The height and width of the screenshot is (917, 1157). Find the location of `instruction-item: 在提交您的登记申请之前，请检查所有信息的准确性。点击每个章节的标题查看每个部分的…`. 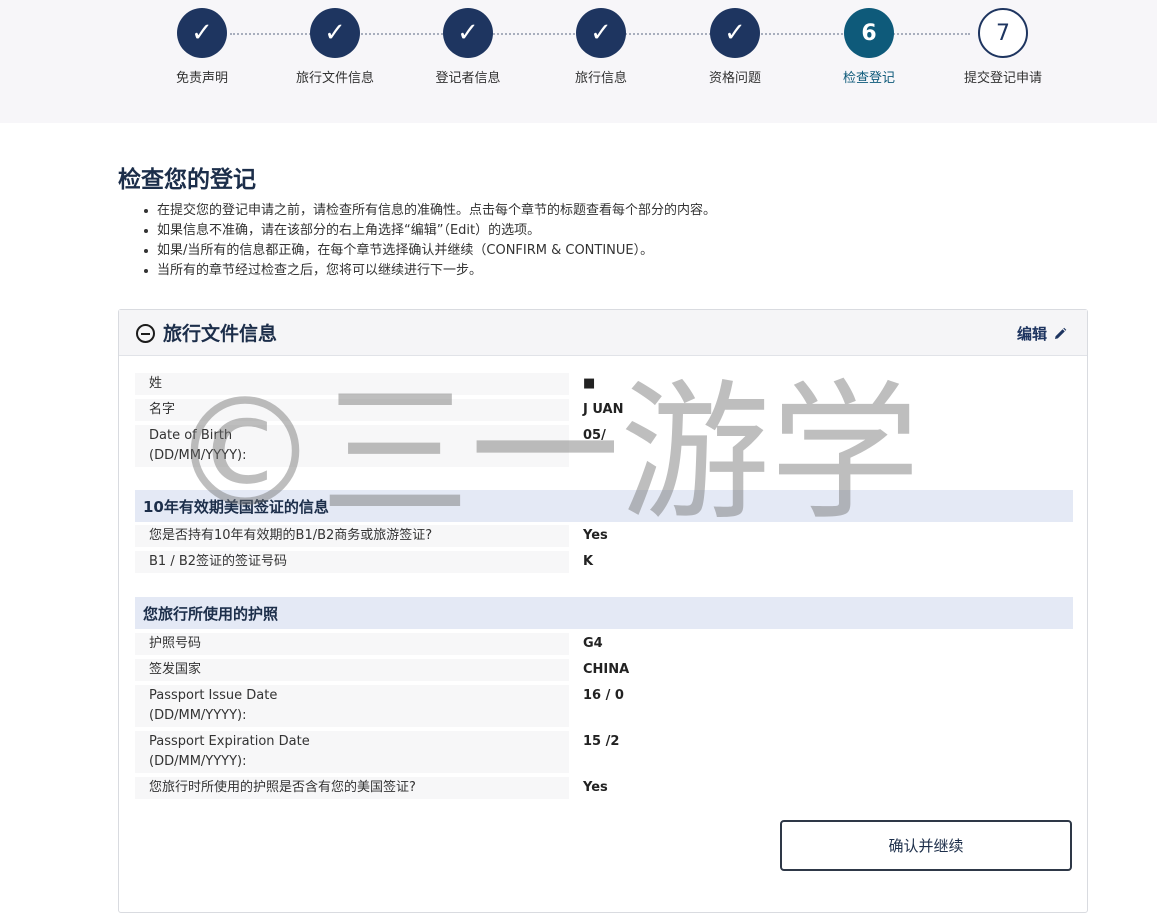

instruction-item: 在提交您的登记申请之前，请检查所有信息的准确性。点击每个章节的标题查看每个部分的… is located at coordinates (428, 211).